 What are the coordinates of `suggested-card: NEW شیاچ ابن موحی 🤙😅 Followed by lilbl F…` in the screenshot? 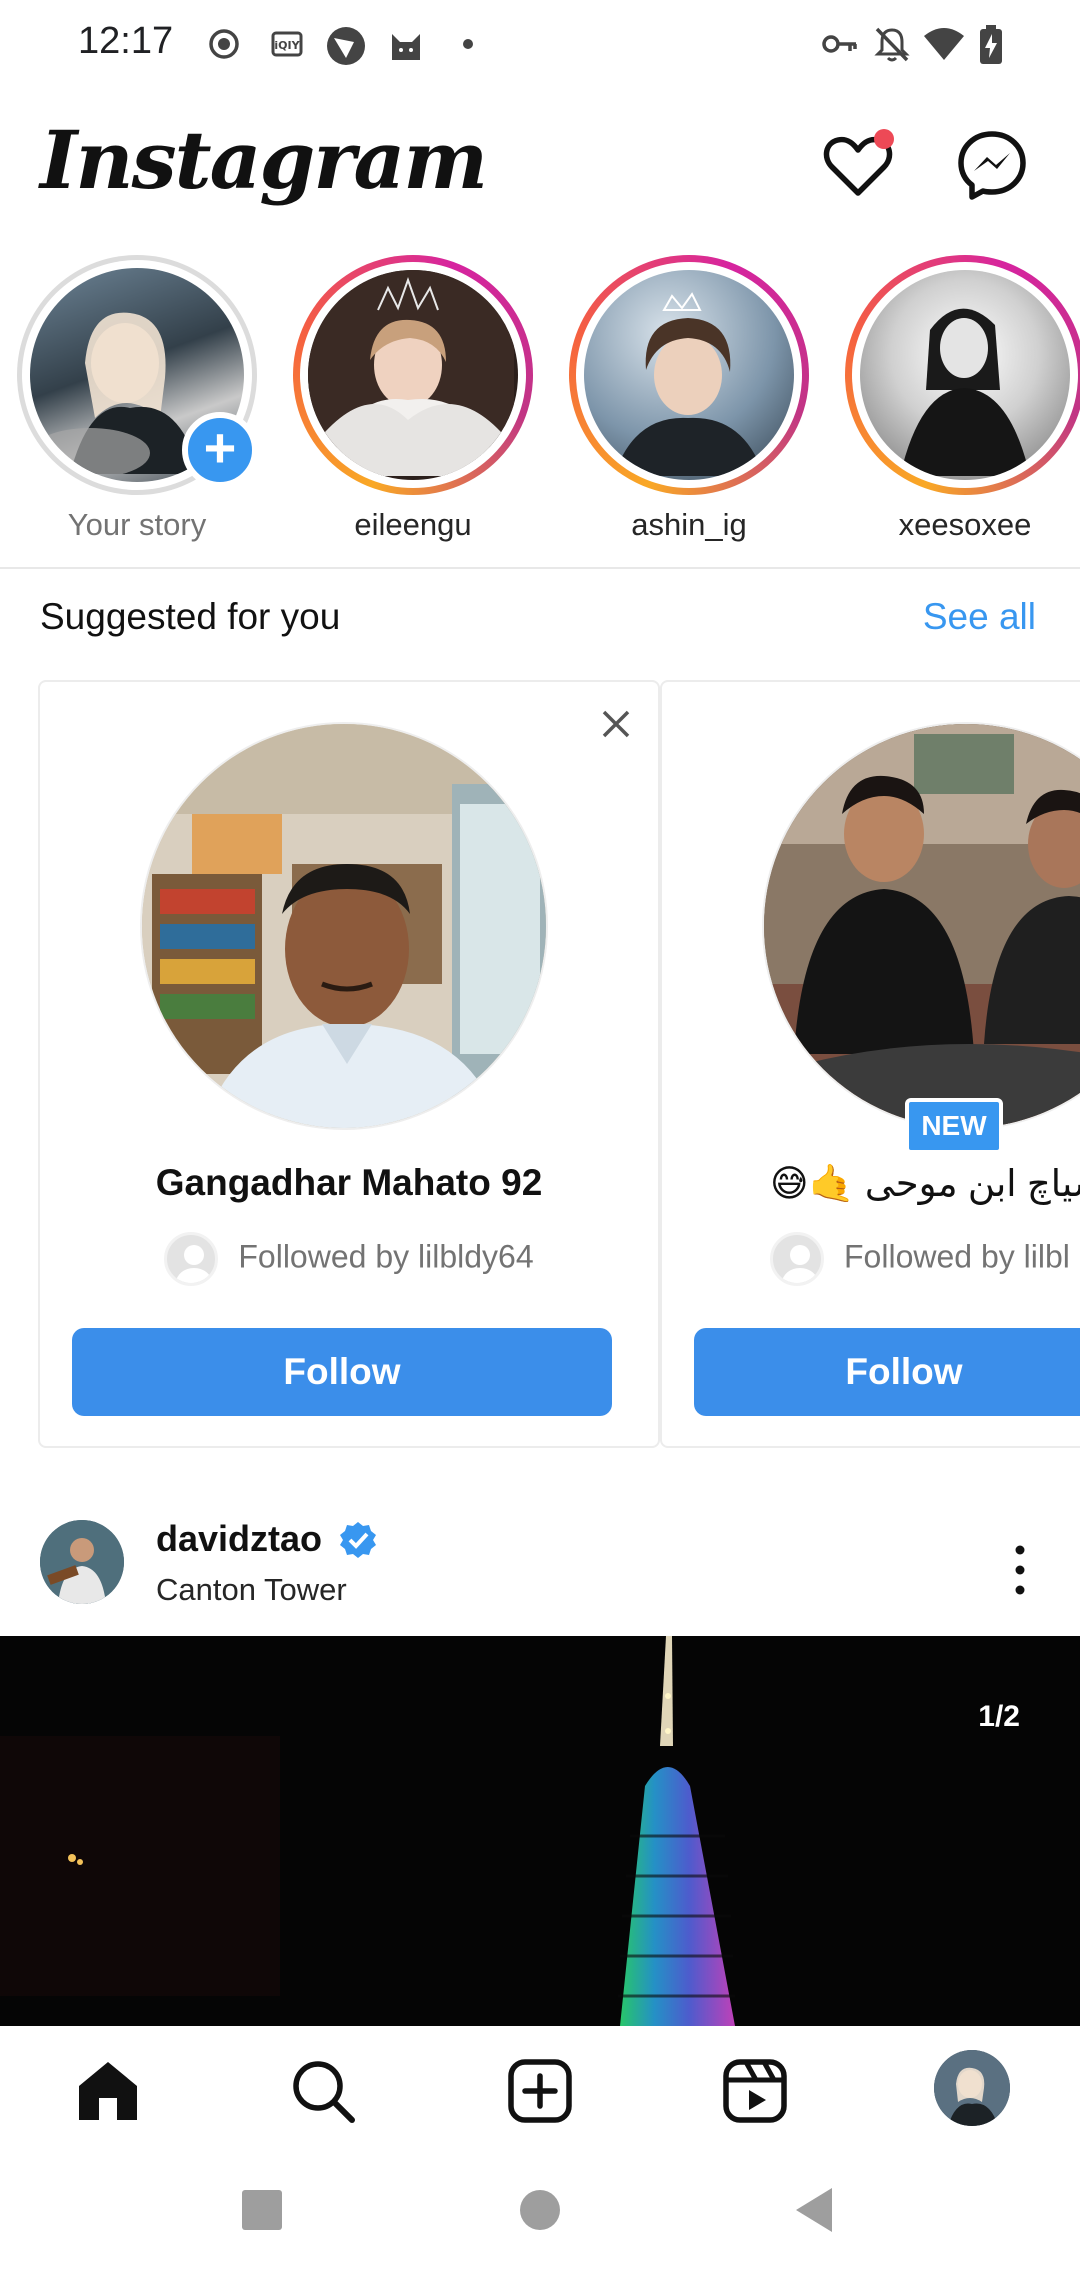 It's located at (870, 1064).